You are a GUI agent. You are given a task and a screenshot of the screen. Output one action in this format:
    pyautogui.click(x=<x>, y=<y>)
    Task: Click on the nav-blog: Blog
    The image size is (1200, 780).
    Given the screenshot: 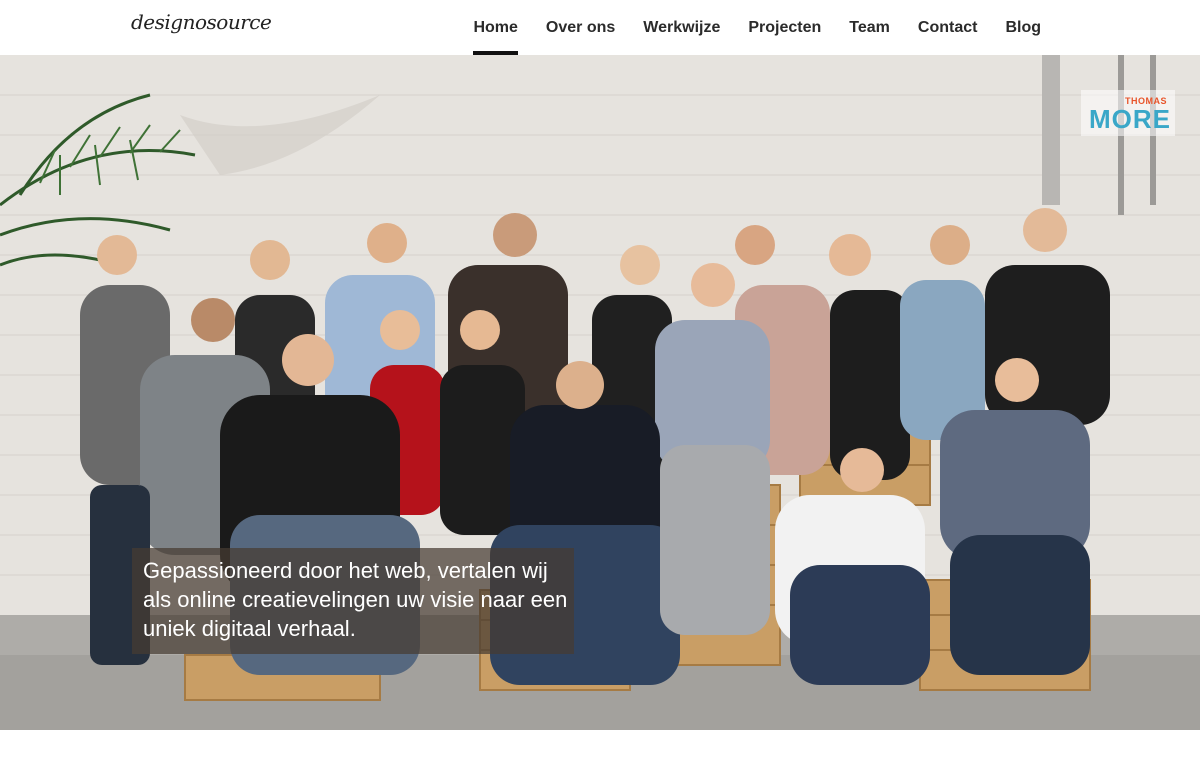 What is the action you would take?
    pyautogui.click(x=1023, y=27)
    